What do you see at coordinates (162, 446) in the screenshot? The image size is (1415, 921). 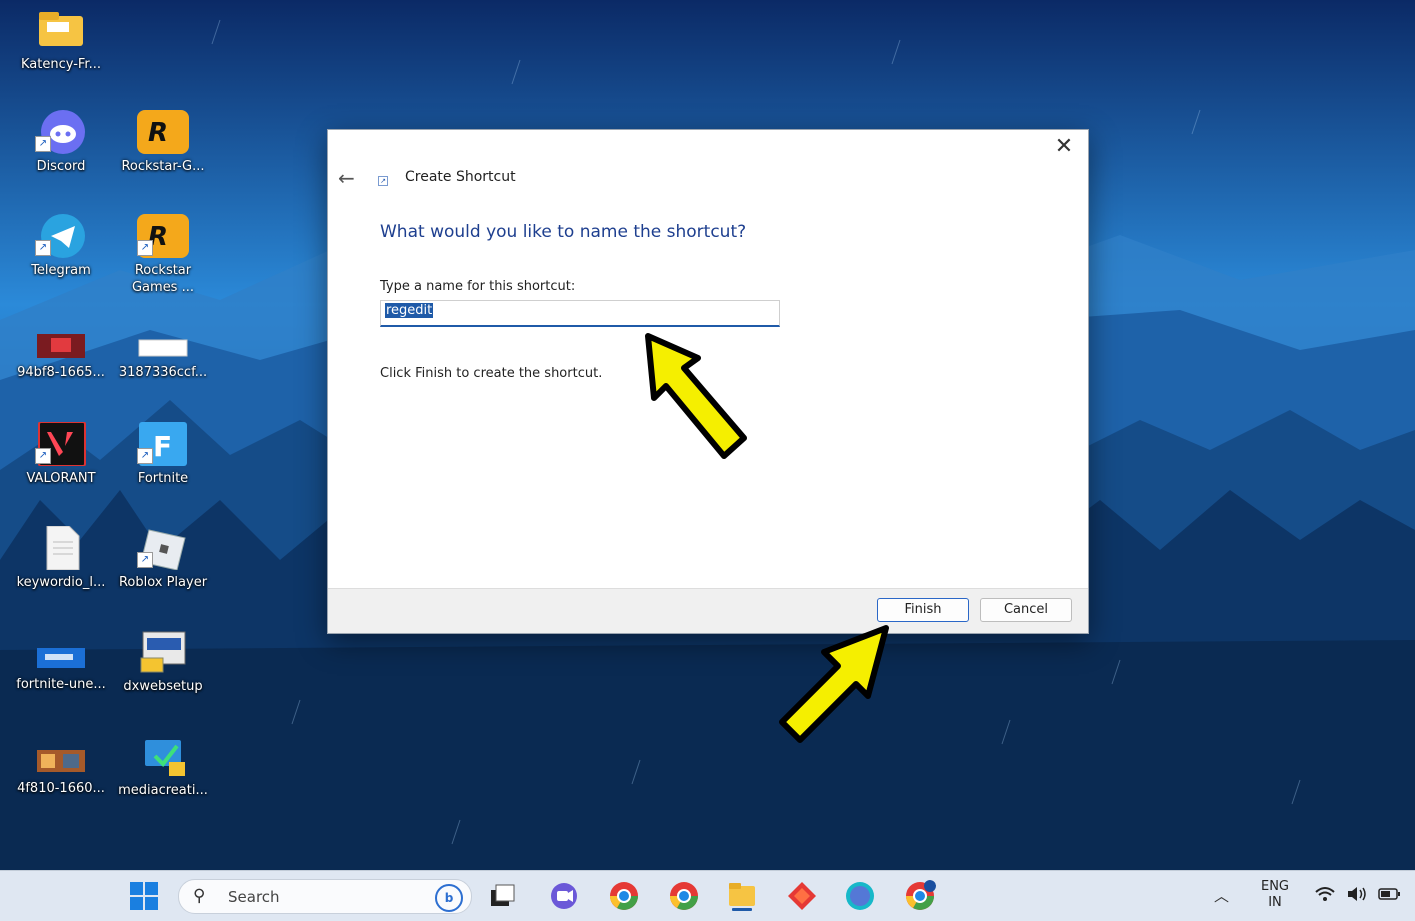 I see `svg-text: F` at bounding box center [162, 446].